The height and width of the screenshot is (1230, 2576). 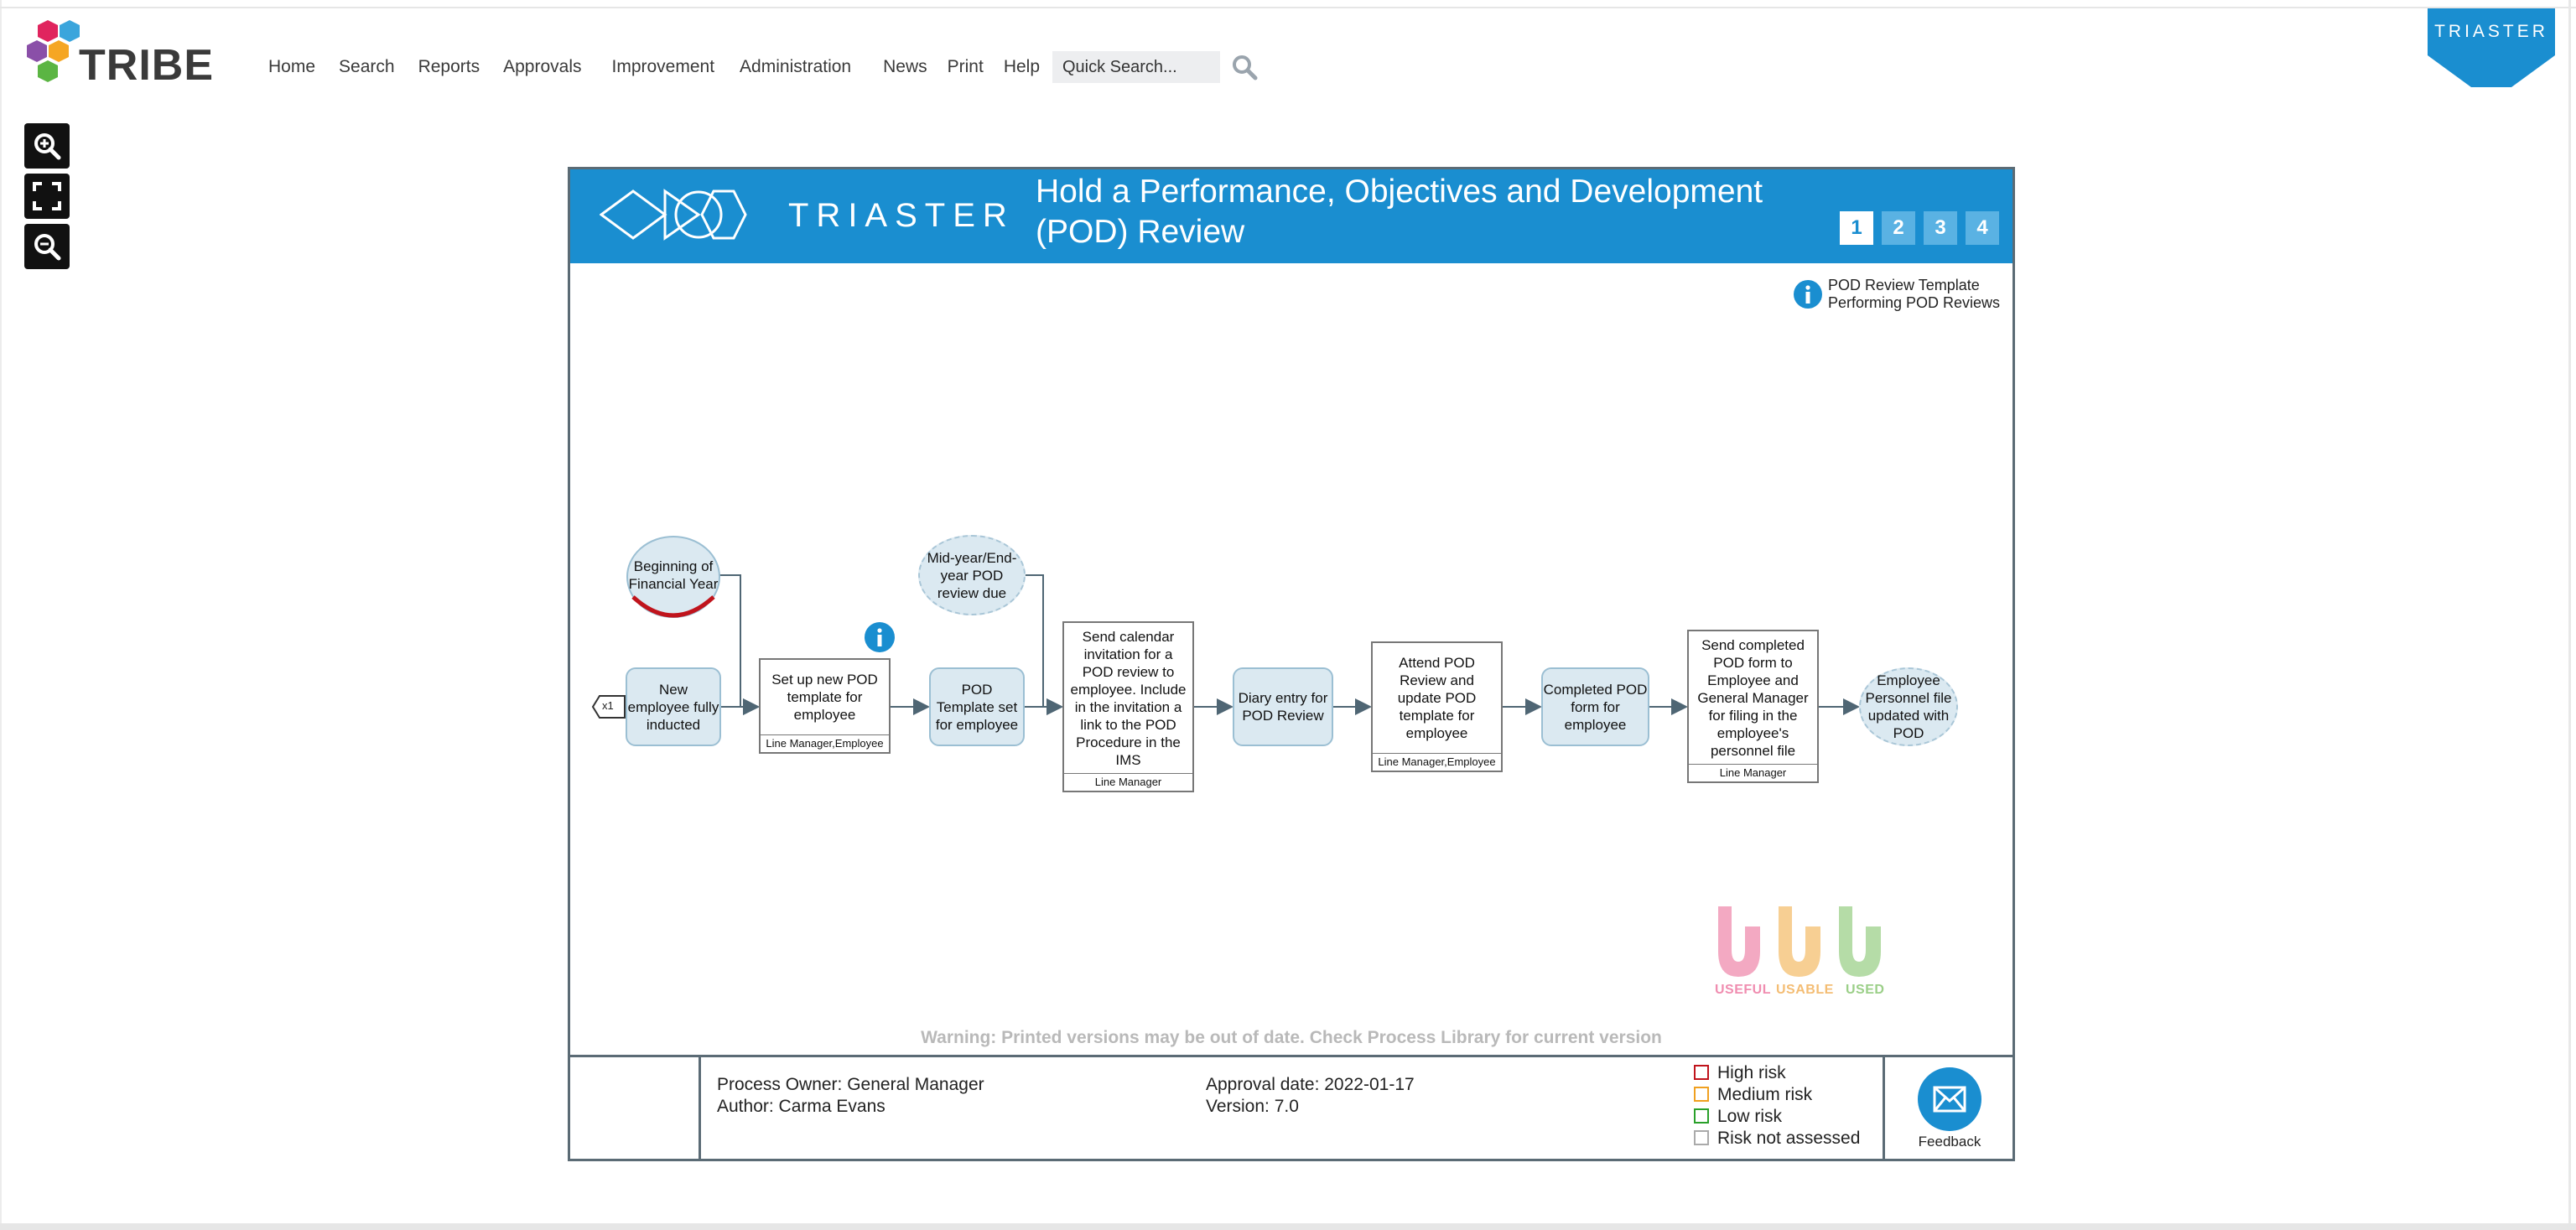 I want to click on event-midyear-review-due: Mid-year/End-year POD review due, so click(x=972, y=575).